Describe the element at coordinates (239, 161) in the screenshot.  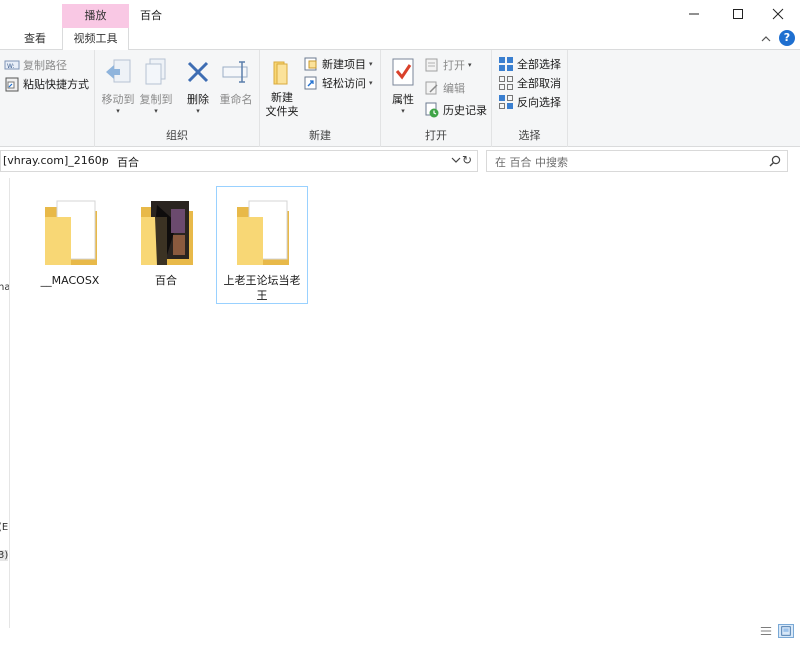
I see `address-bar: [vhray.com]_2160p › 百合 ↻` at that location.